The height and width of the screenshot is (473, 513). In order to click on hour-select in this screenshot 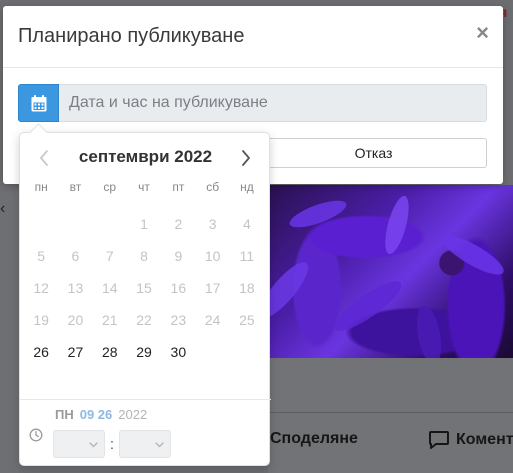, I will do `click(79, 444)`.